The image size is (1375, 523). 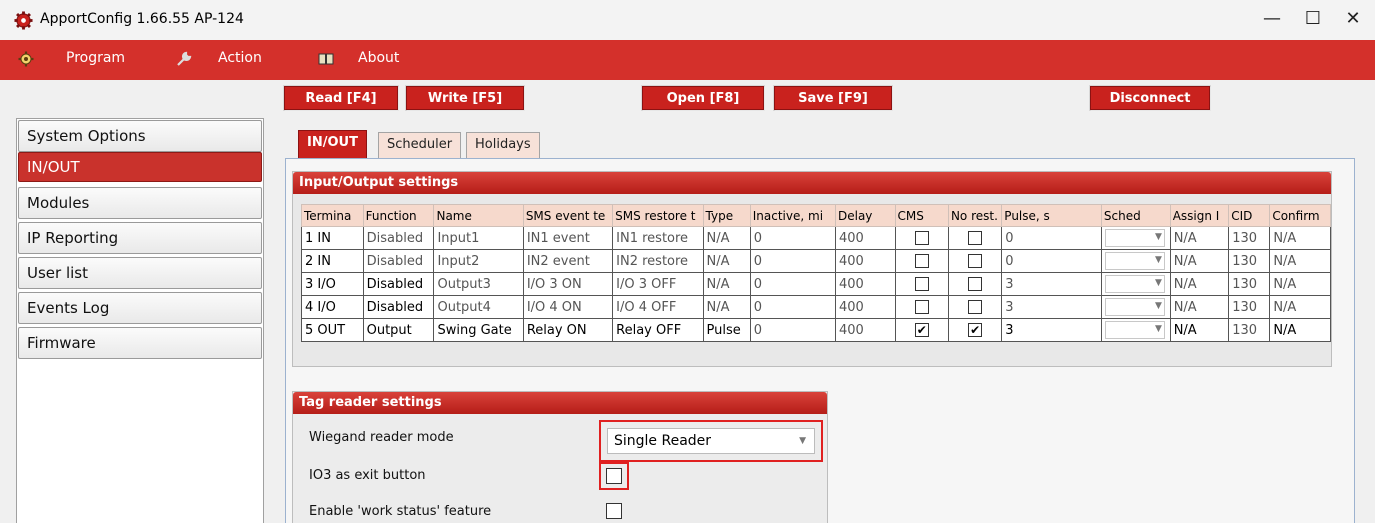 I want to click on sidebar-item-firmware: Firmware, so click(x=140, y=343).